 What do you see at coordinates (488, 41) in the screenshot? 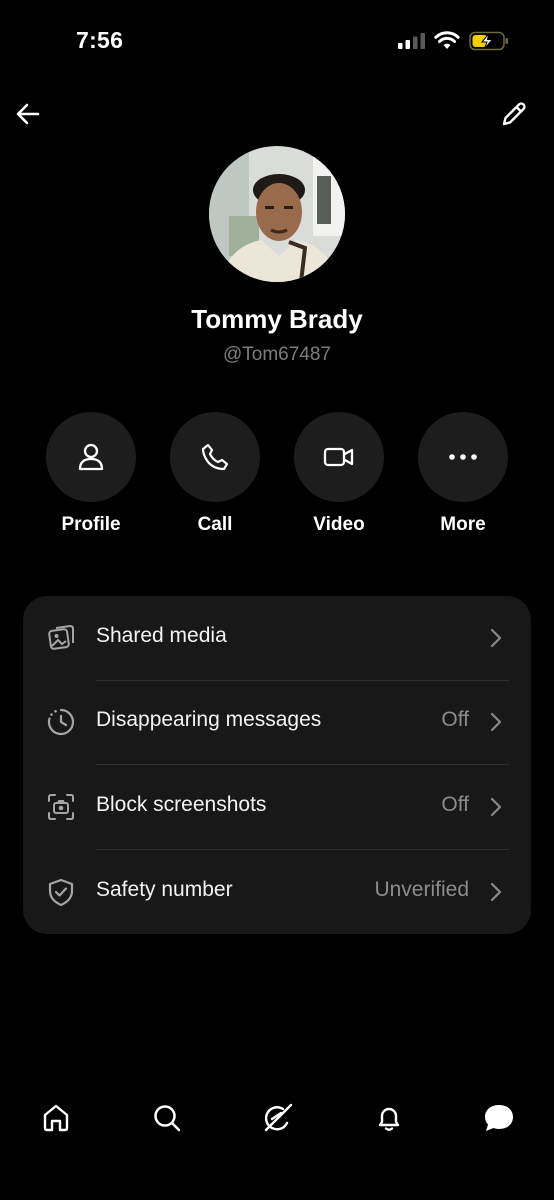
I see `battery-charging-icon` at bounding box center [488, 41].